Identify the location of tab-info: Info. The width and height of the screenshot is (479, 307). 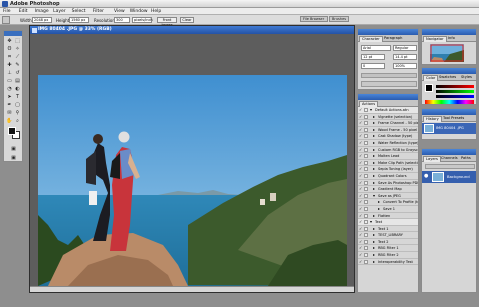
(451, 39).